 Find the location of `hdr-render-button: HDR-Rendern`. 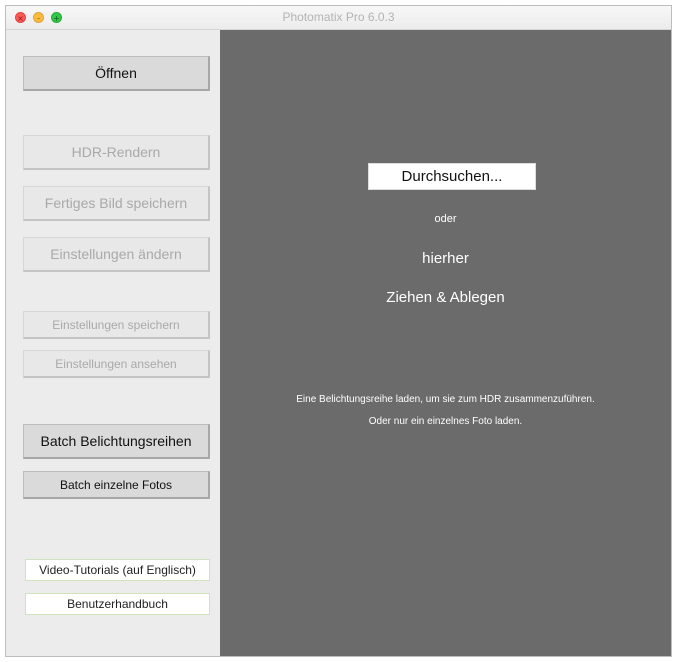

hdr-render-button: HDR-Rendern is located at coordinates (116, 152).